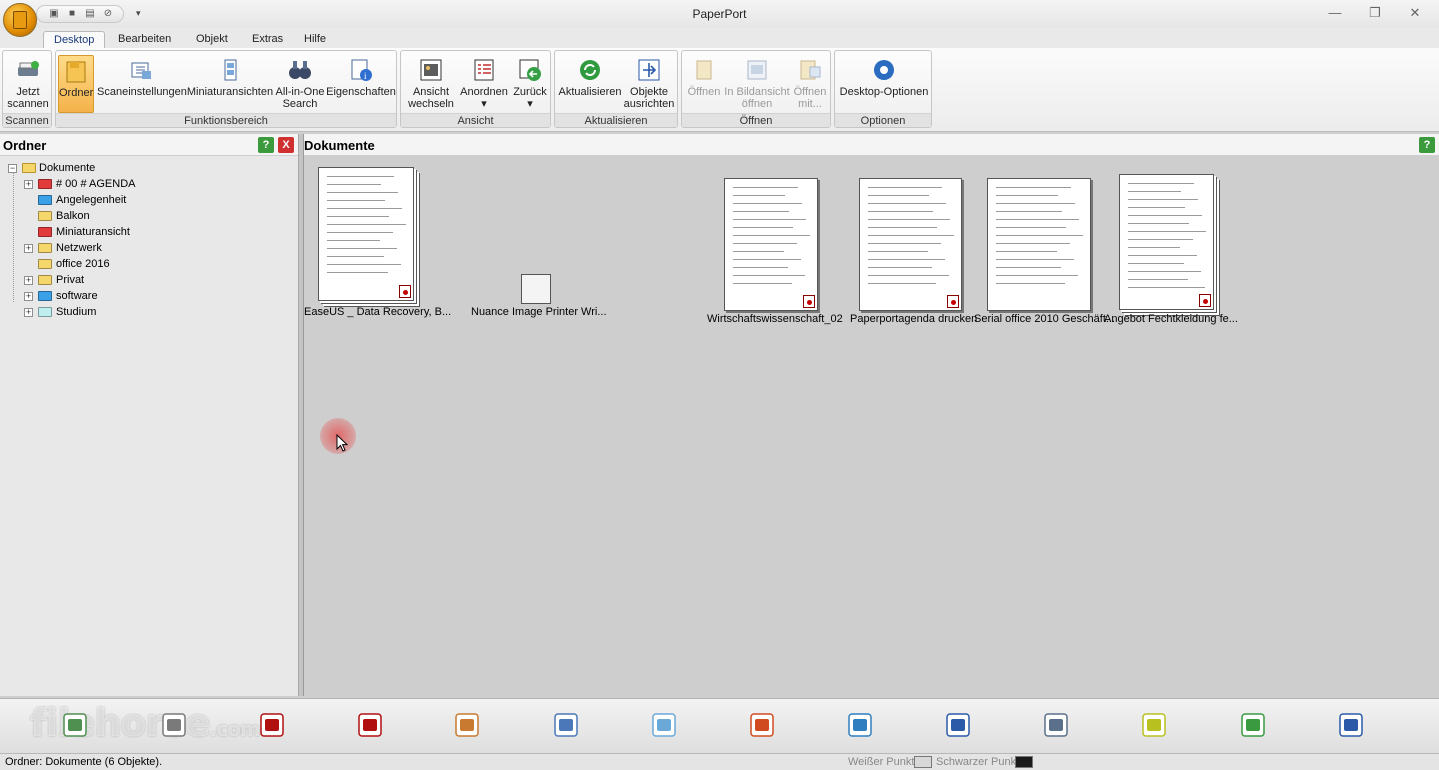 Image resolution: width=1439 pixels, height=770 pixels. I want to click on satellite-dish-icon, so click(174, 725).